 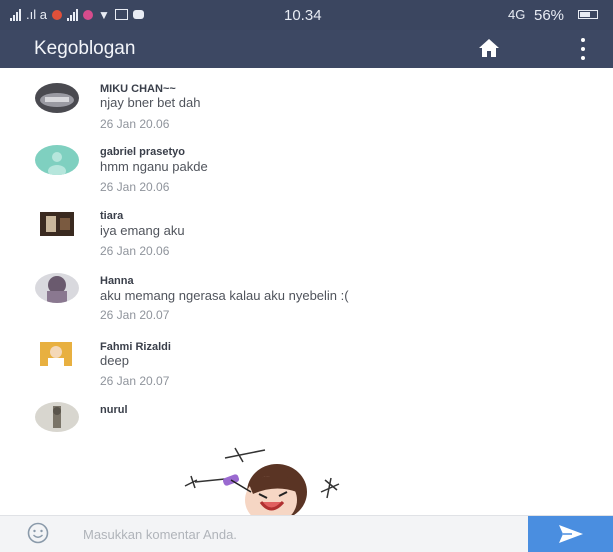 I want to click on network-type: 4G, so click(x=517, y=14).